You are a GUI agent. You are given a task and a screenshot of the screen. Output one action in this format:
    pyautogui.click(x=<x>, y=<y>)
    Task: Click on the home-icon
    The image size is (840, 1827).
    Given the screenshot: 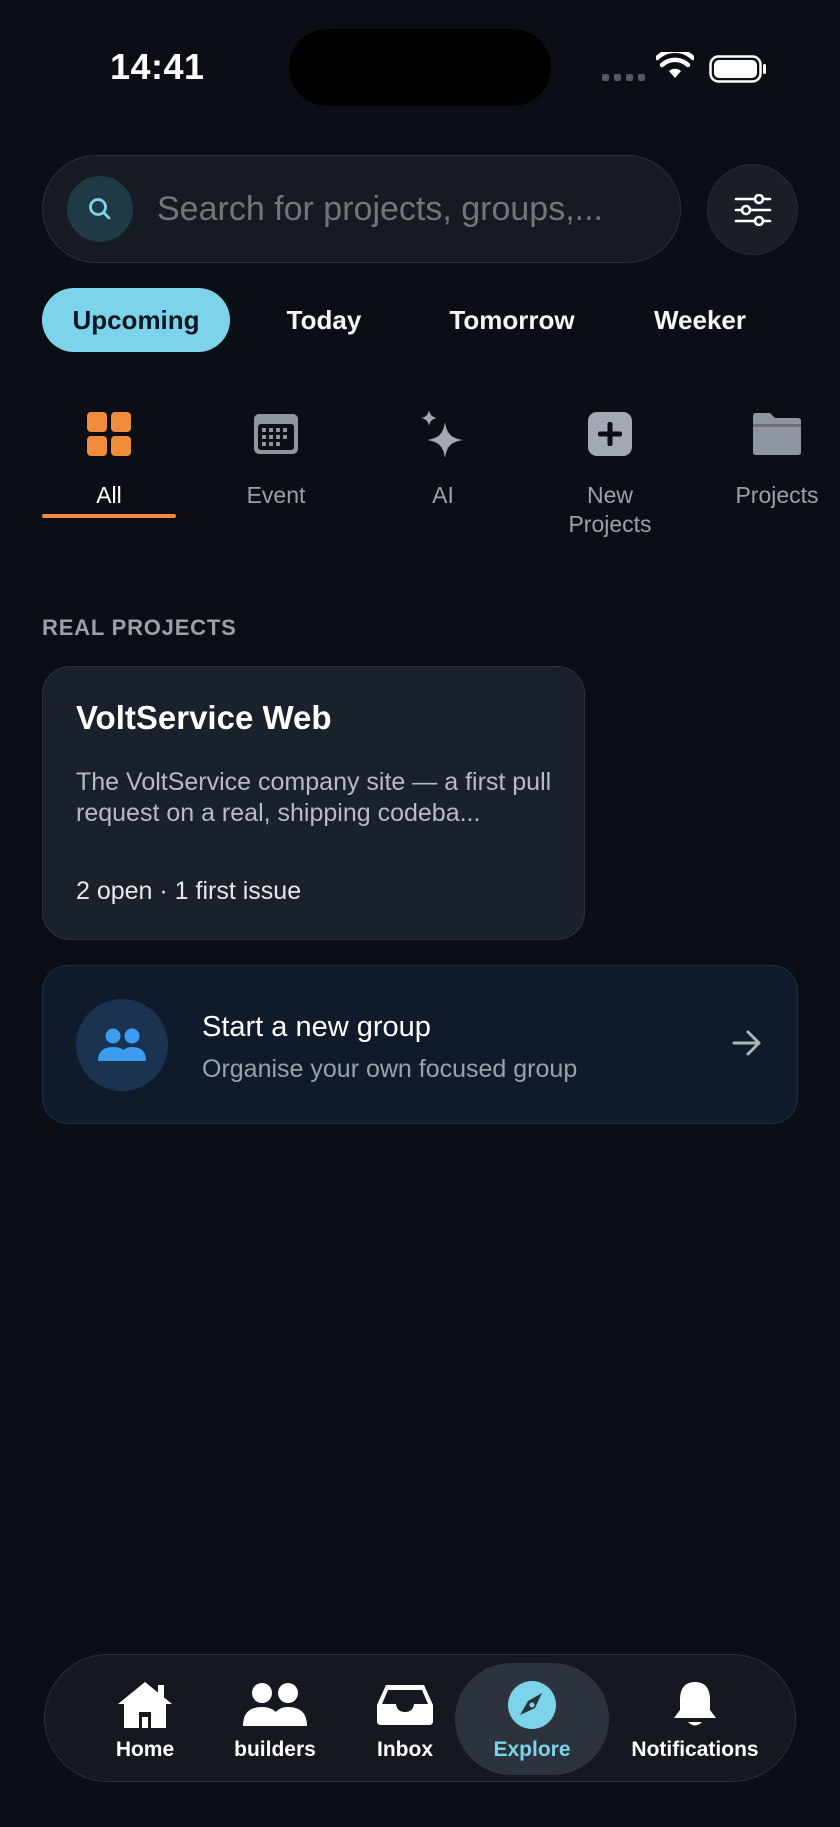 What is the action you would take?
    pyautogui.click(x=145, y=1705)
    